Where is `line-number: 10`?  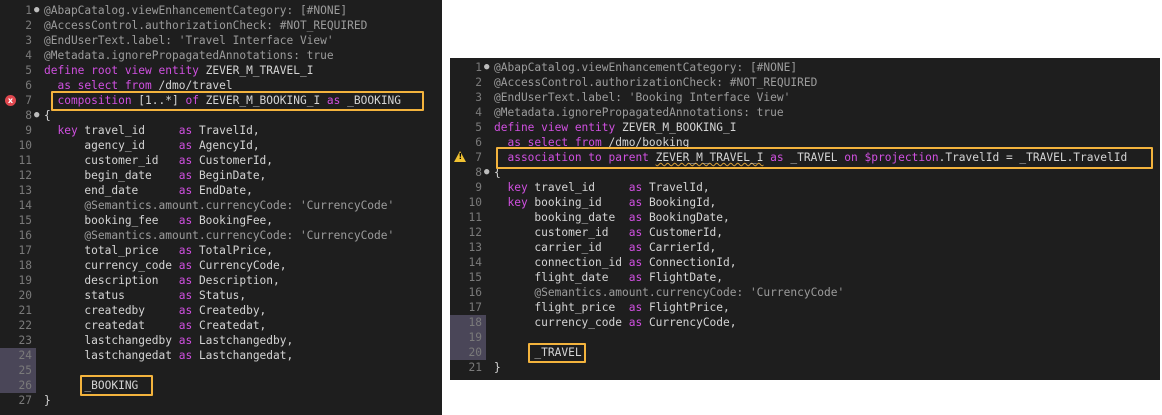
line-number: 10 is located at coordinates (475, 202).